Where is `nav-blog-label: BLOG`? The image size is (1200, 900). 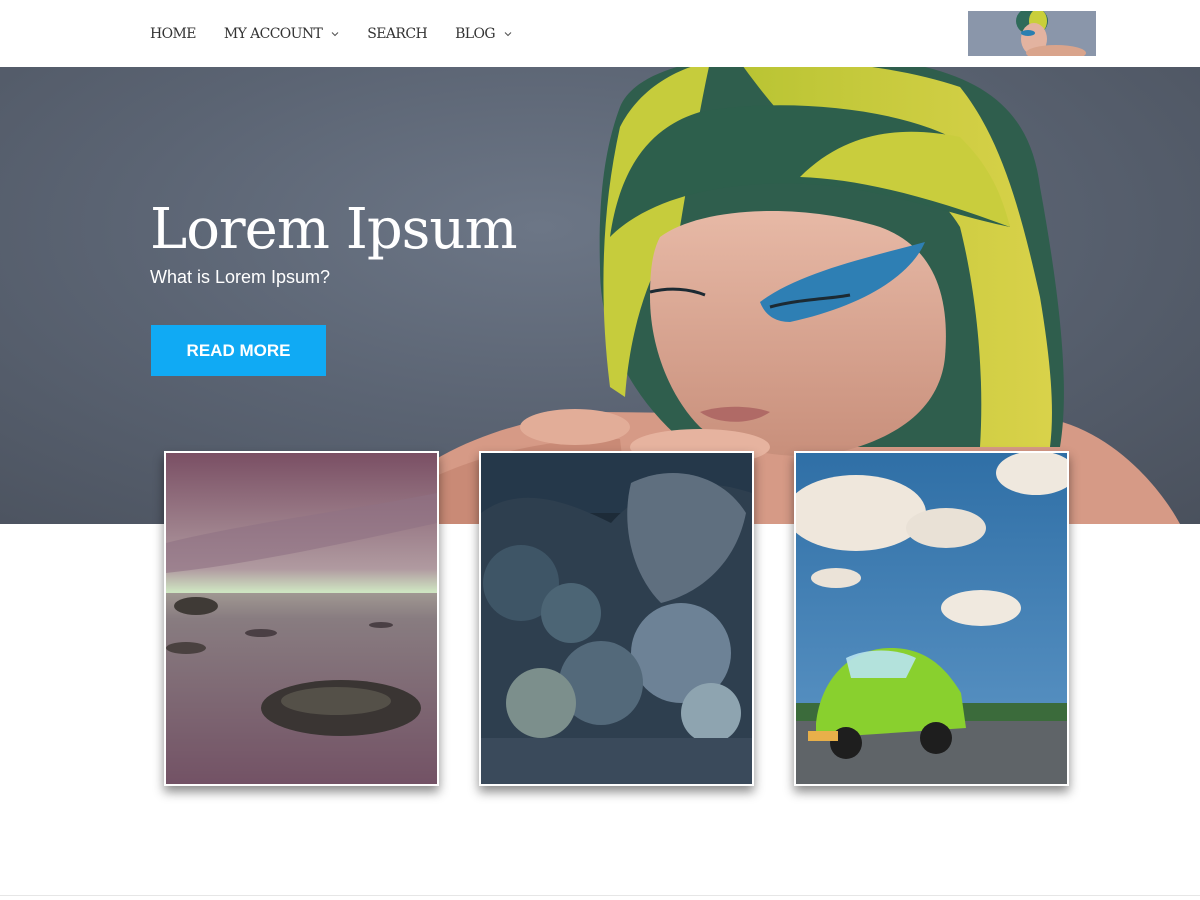 nav-blog-label: BLOG is located at coordinates (475, 33).